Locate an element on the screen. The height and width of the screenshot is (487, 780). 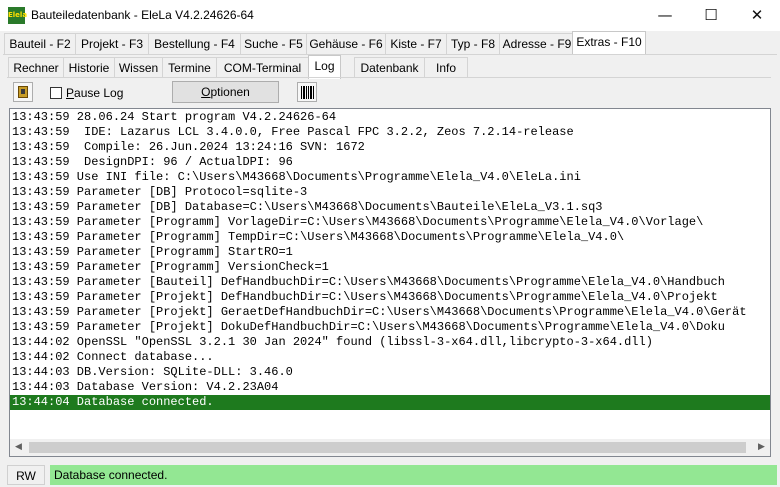
file-icon is located at coordinates (23, 92).